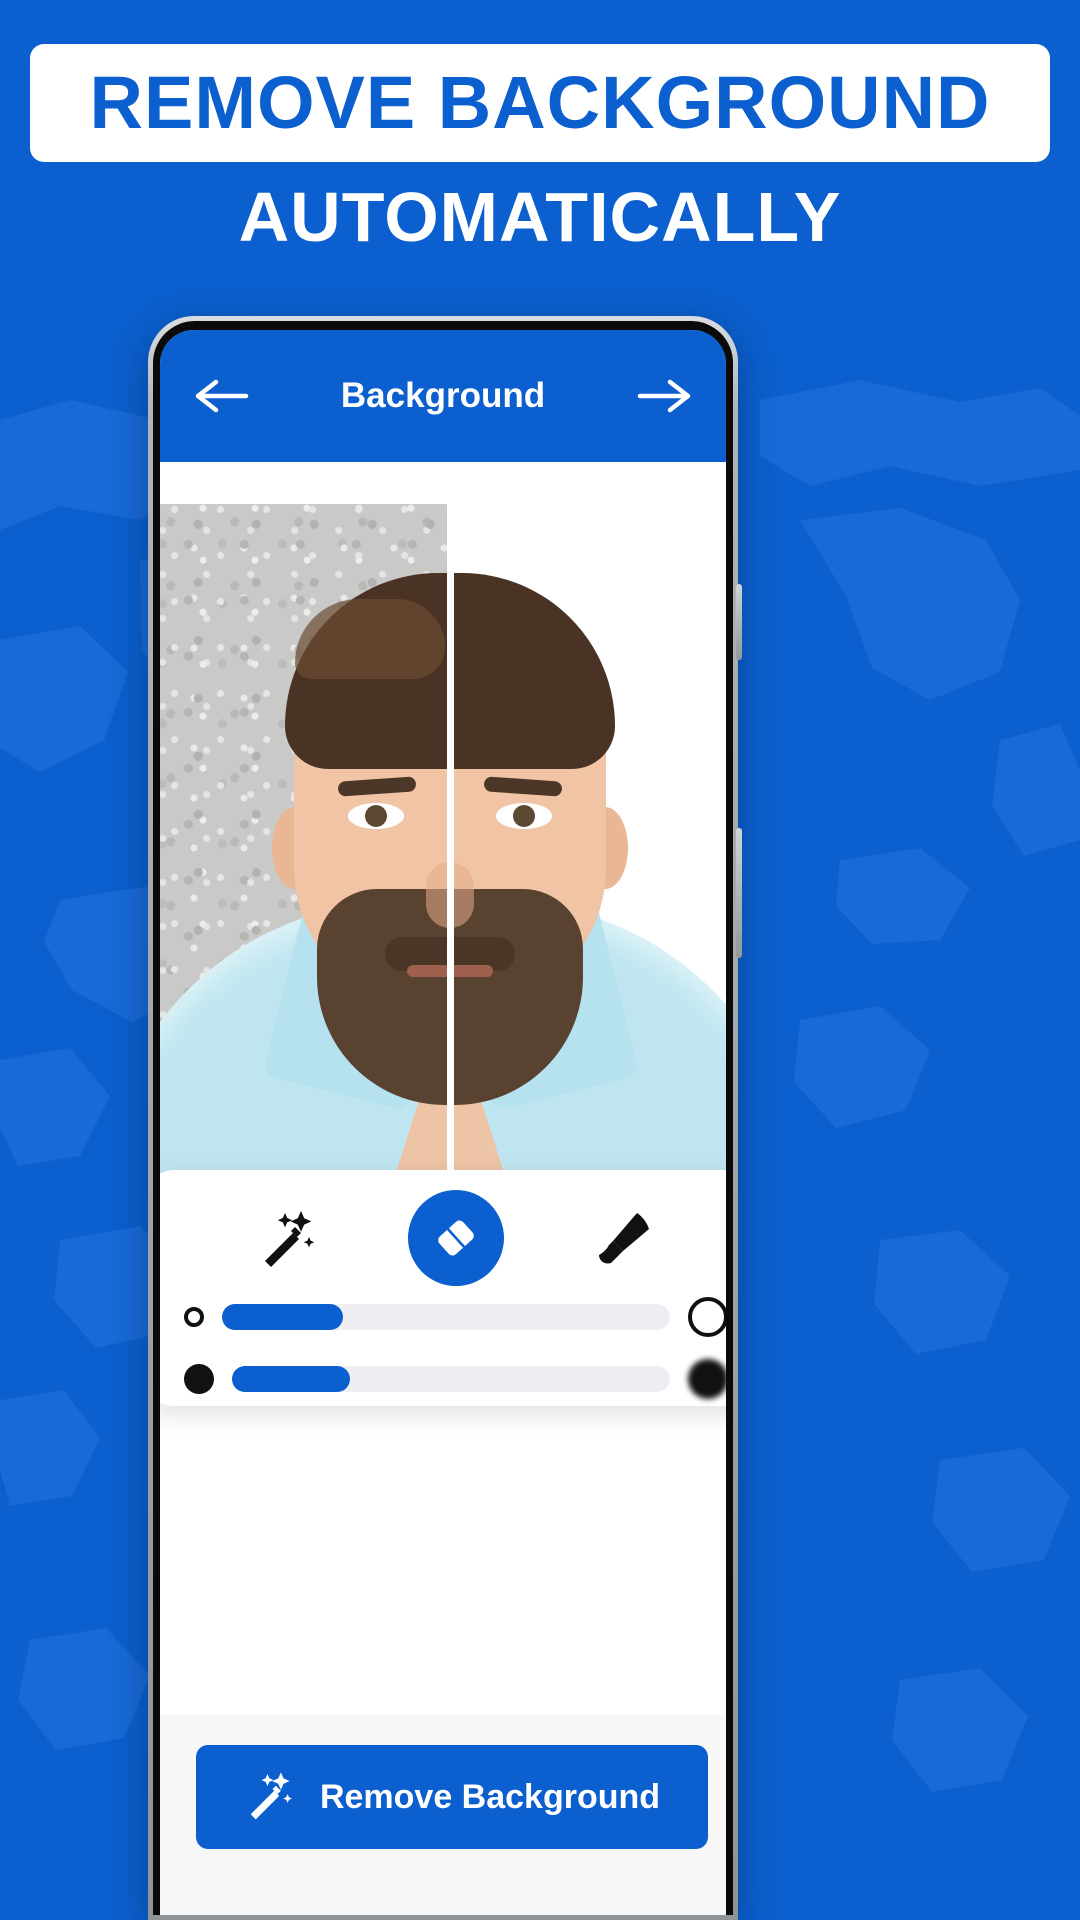 The width and height of the screenshot is (1080, 1920). What do you see at coordinates (199, 1379) in the screenshot?
I see `small-solid-dot-icon` at bounding box center [199, 1379].